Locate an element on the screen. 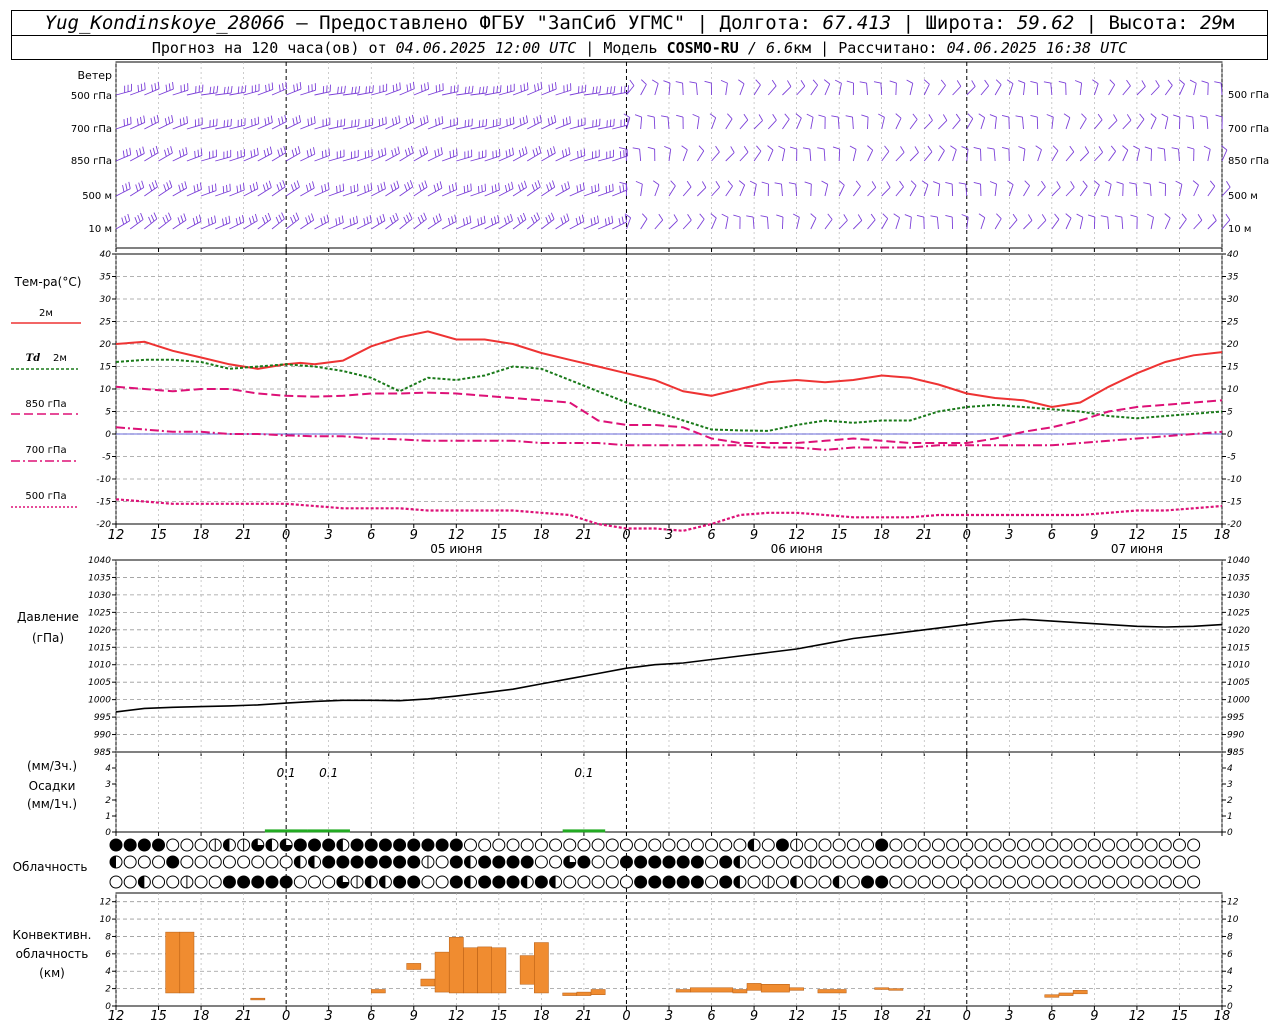  y-tick-label: 1035 is located at coordinates (99, 578).